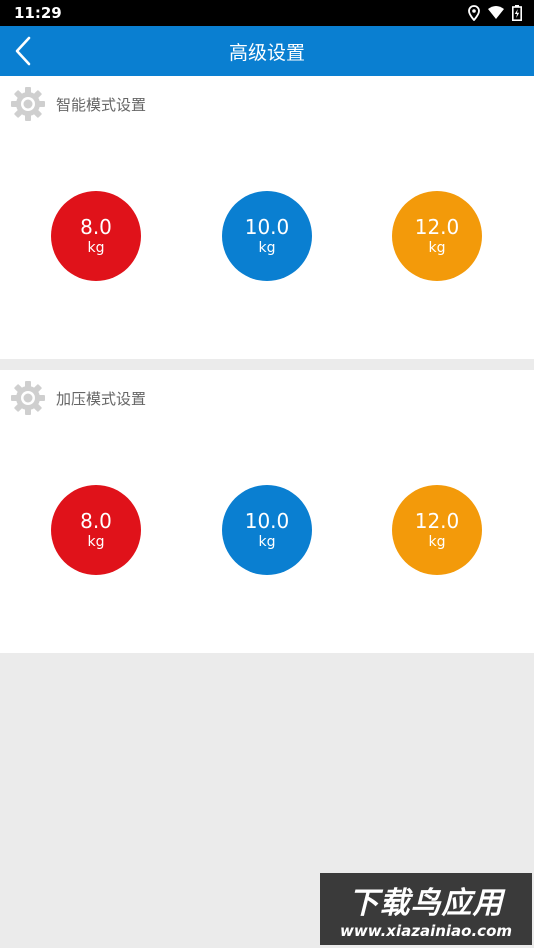 This screenshot has width=534, height=948. I want to click on status-icons, so click(495, 13).